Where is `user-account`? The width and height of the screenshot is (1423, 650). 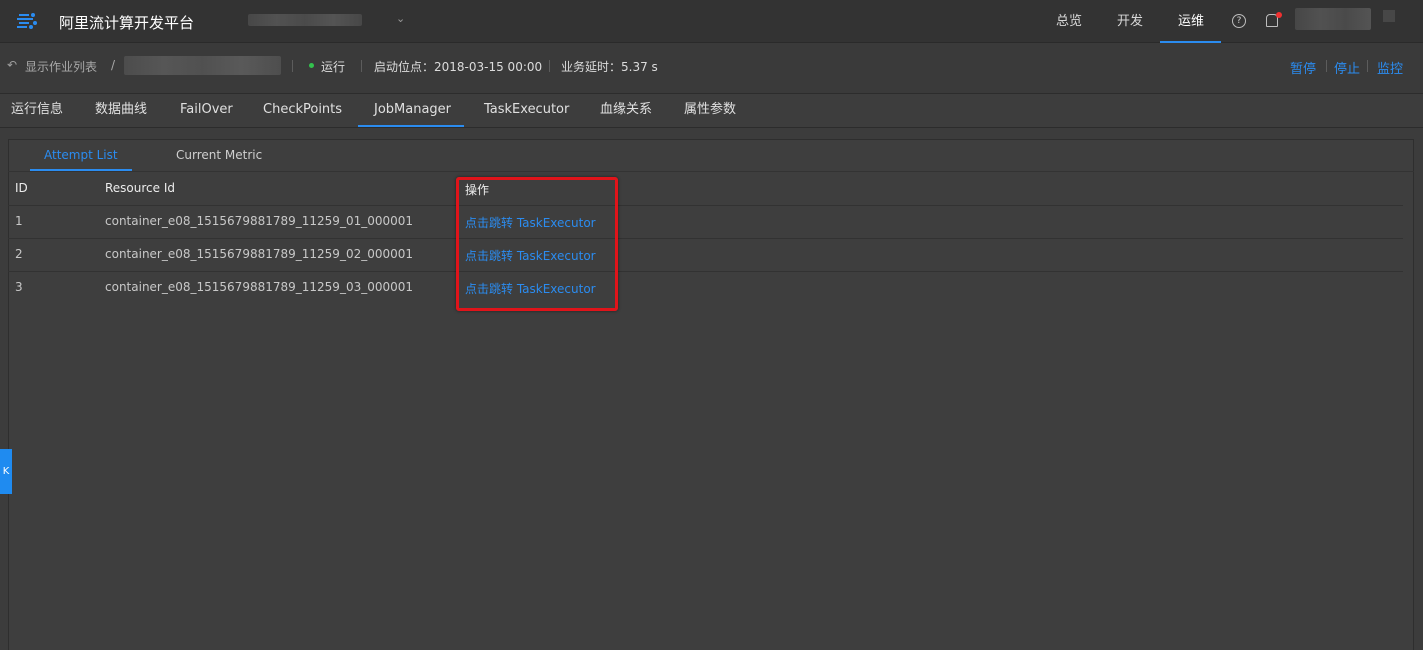
user-account is located at coordinates (1333, 19).